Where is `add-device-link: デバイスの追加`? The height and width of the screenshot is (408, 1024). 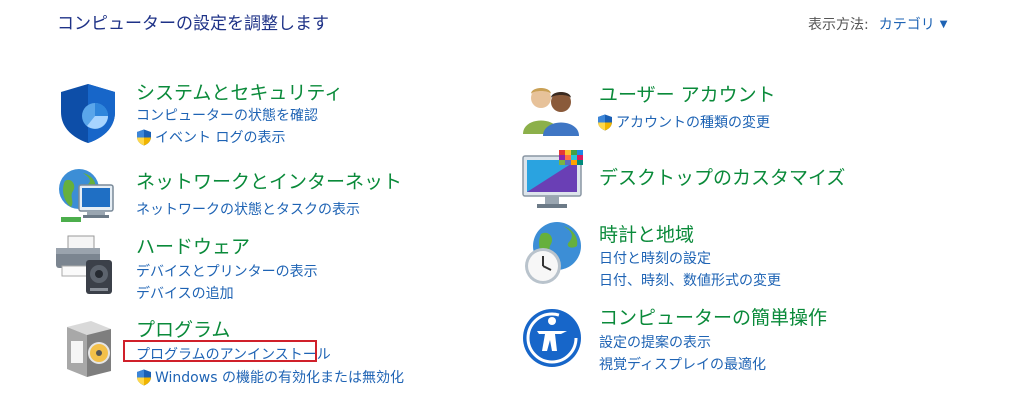
add-device-link: デバイスの追加 is located at coordinates (185, 293).